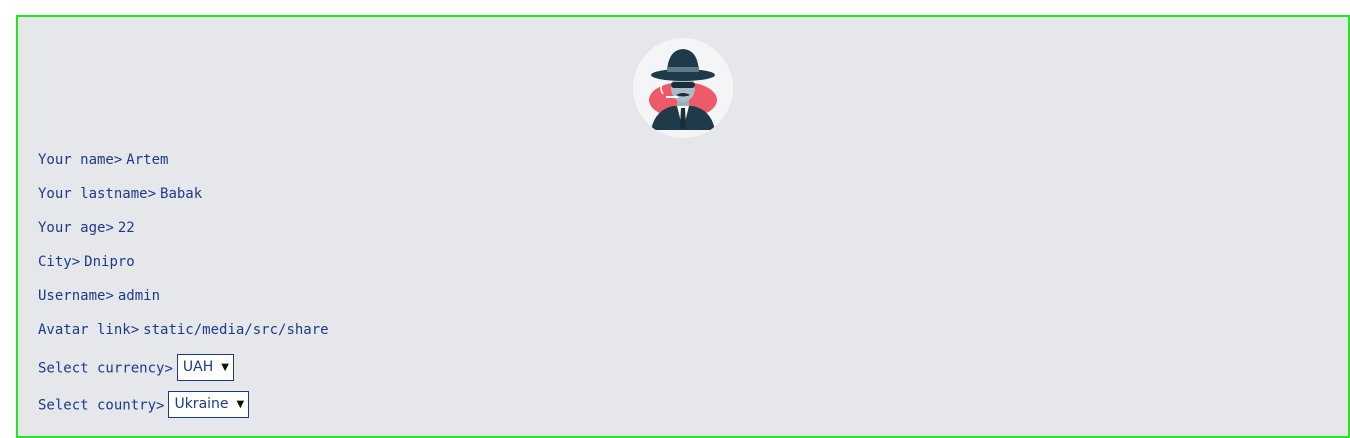 The image size is (1350, 438). Describe the element at coordinates (181, 194) in the screenshot. I see `lastname-value: Babak` at that location.